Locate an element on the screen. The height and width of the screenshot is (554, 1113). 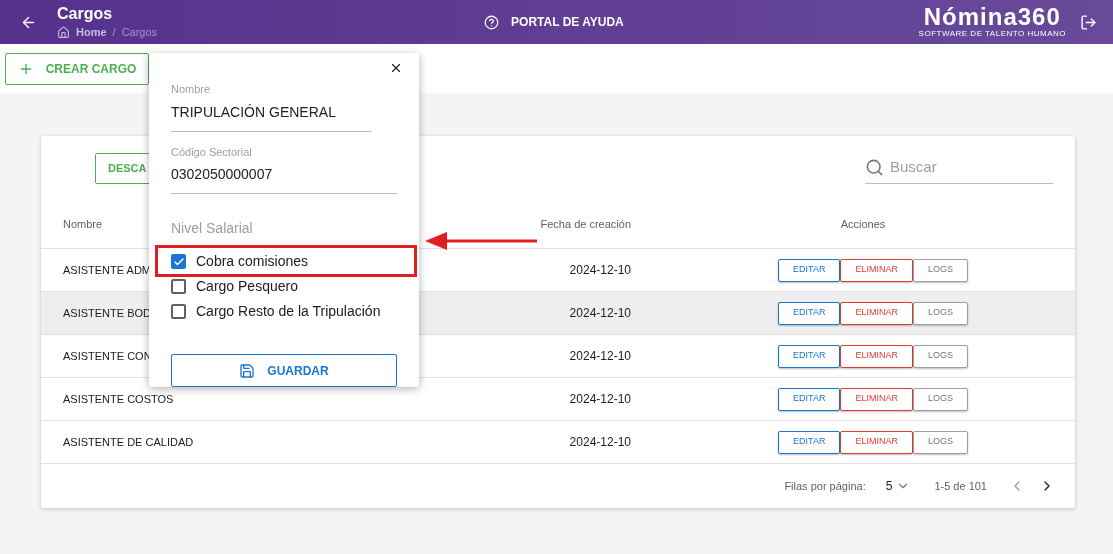
search-field: Buscar is located at coordinates (959, 168).